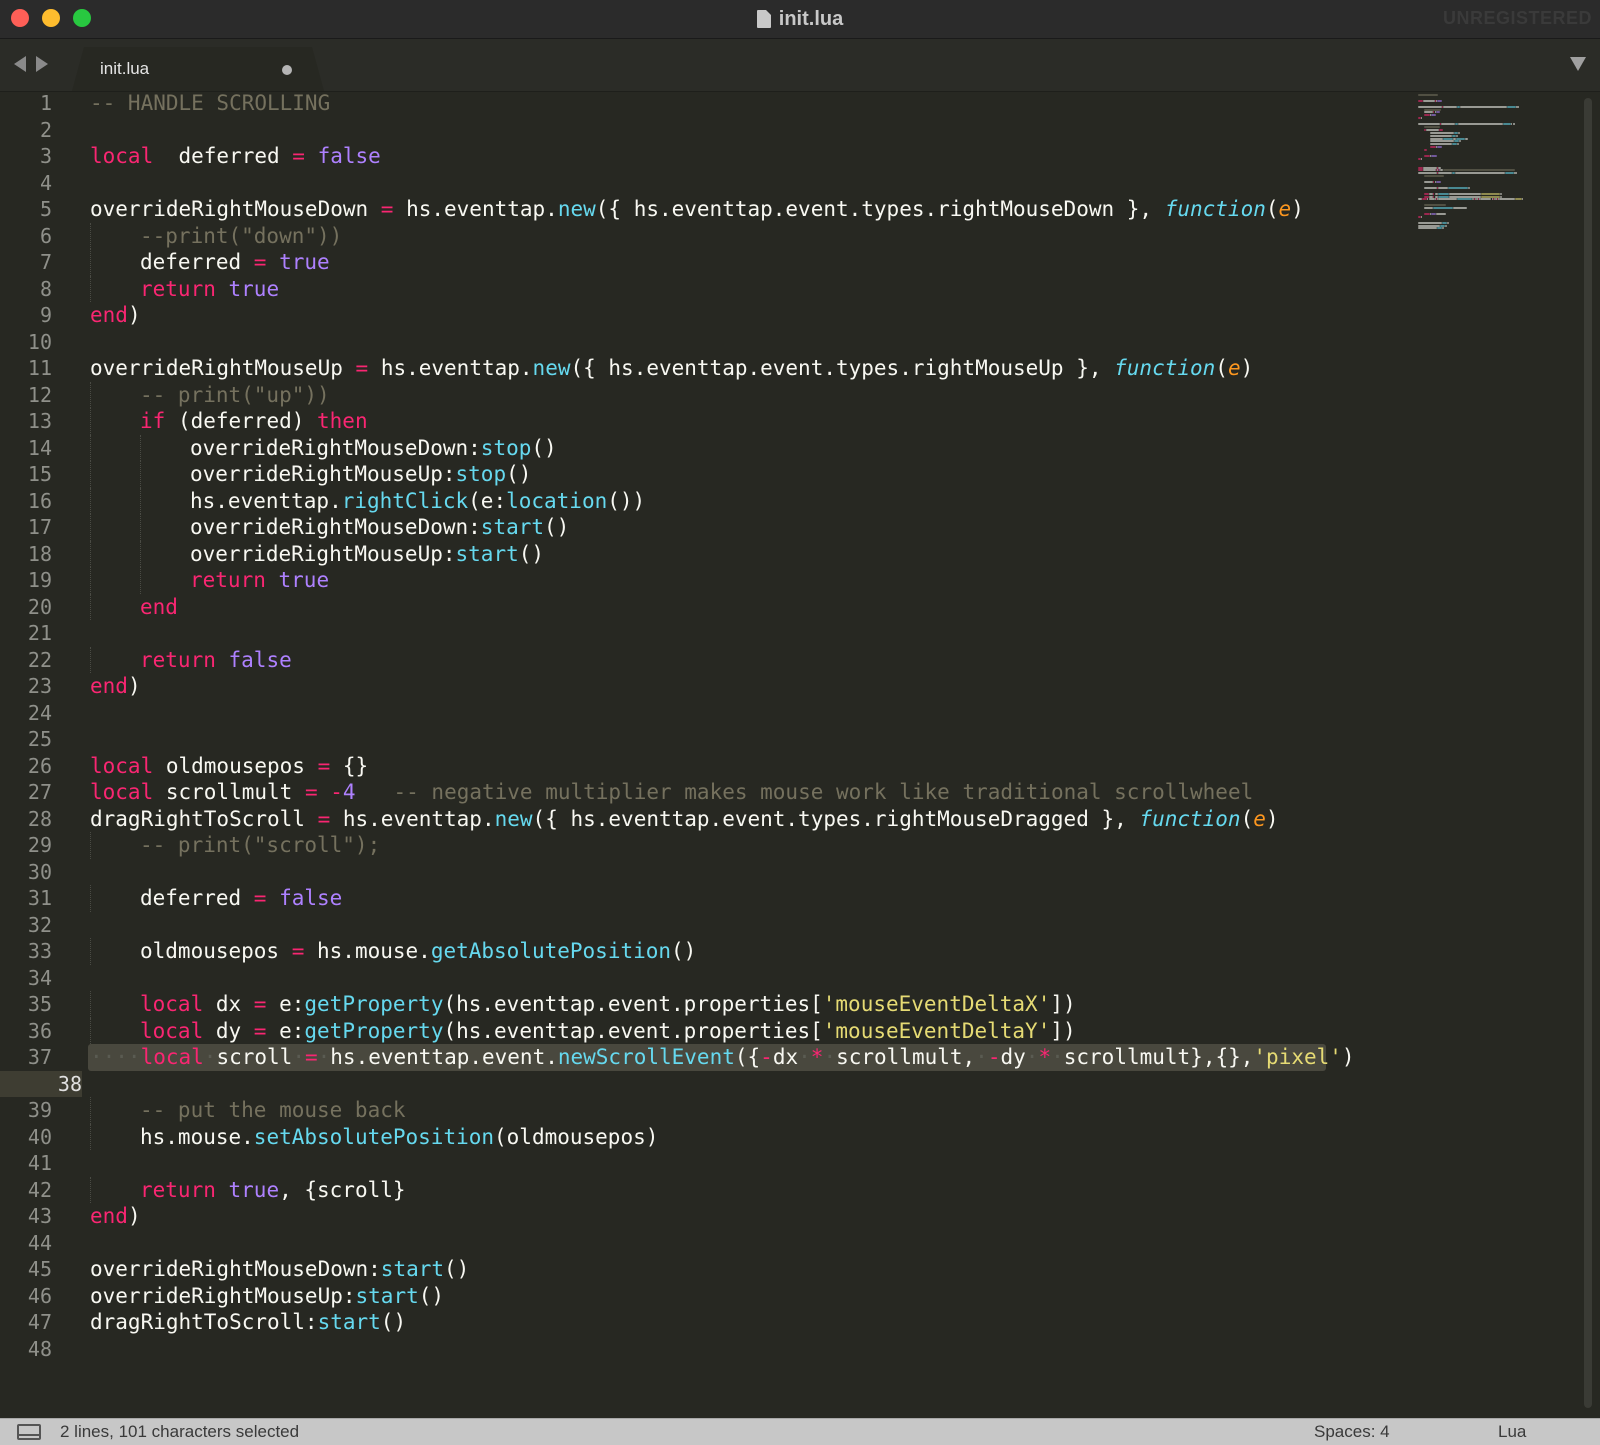  What do you see at coordinates (417, 501) in the screenshot?
I see `code-line: hs.eventtap.rightClick(e:location())` at bounding box center [417, 501].